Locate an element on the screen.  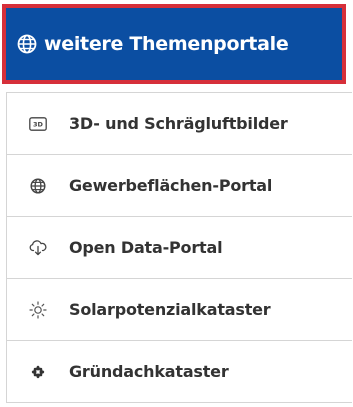
list-item-gewerbeflaechen: Gewerbeflächen-Portal is located at coordinates (179, 186).